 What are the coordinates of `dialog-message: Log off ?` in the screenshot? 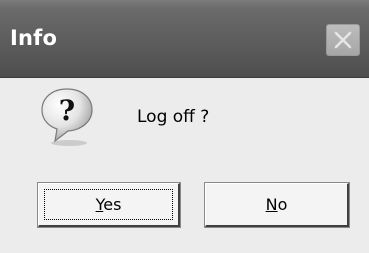 It's located at (173, 117).